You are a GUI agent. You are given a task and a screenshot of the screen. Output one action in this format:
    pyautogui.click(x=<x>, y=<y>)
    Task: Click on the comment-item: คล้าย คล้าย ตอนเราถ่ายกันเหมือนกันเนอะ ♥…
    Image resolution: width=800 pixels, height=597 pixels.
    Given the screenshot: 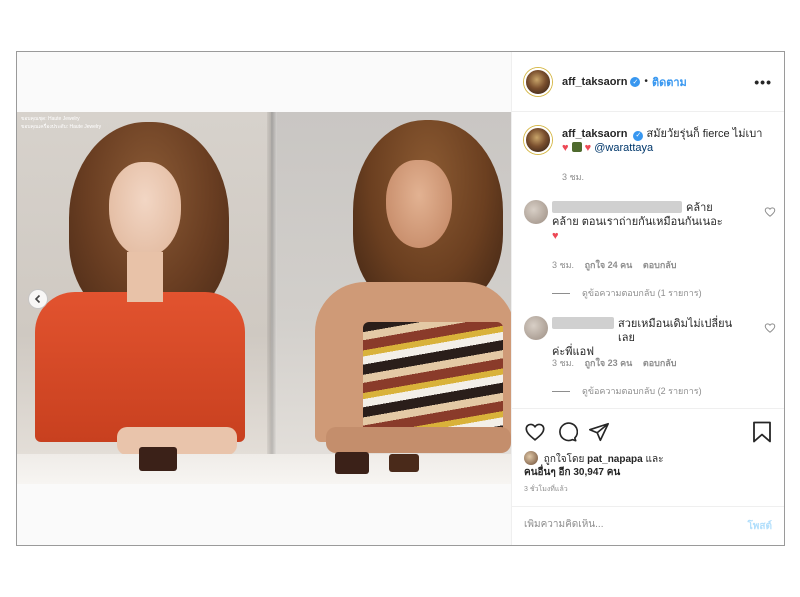 What is the action you would take?
    pyautogui.click(x=650, y=249)
    